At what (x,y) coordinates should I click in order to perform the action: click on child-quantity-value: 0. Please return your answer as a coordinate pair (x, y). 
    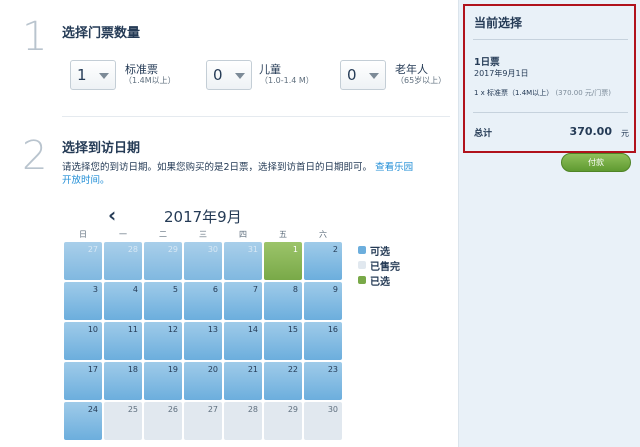
    Looking at the image, I should click on (218, 75).